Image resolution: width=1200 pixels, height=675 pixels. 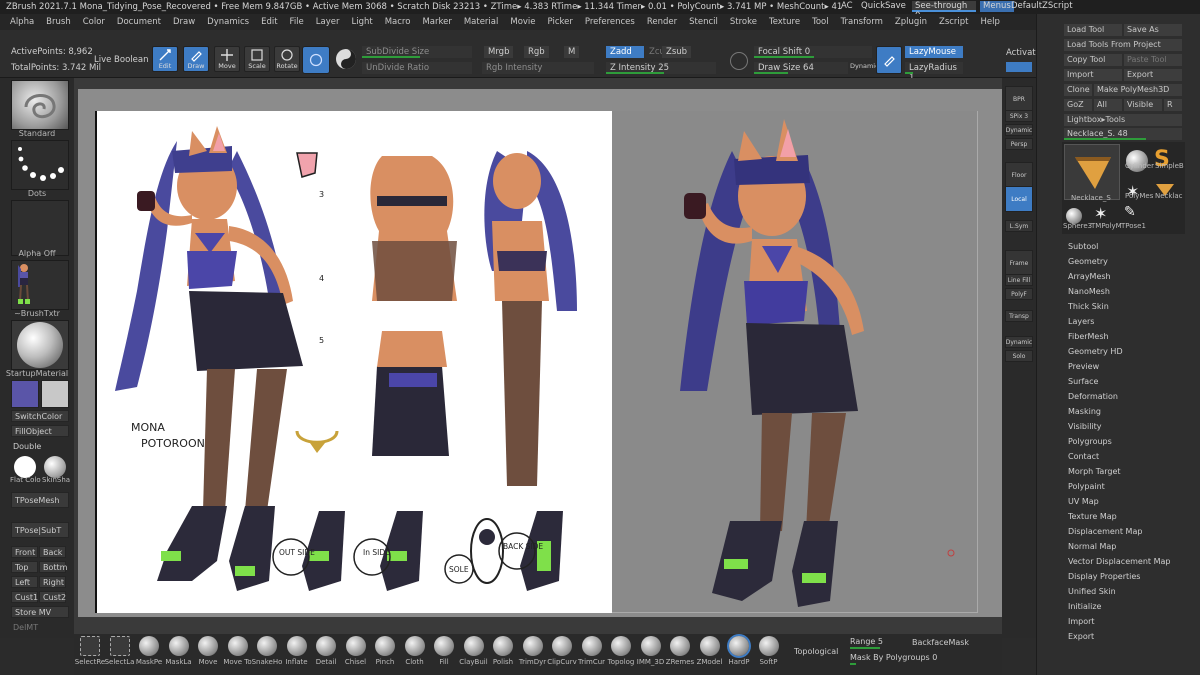 What do you see at coordinates (1019, 175) in the screenshot?
I see `right-shelf-floor-4: Floor` at bounding box center [1019, 175].